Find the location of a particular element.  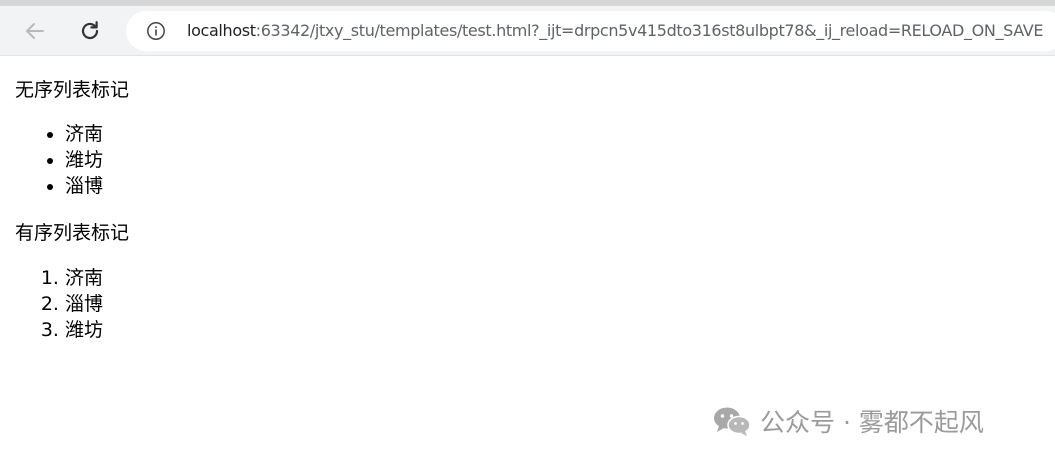

ordered-list: 济南 淄博 潍坊 is located at coordinates (51, 304).